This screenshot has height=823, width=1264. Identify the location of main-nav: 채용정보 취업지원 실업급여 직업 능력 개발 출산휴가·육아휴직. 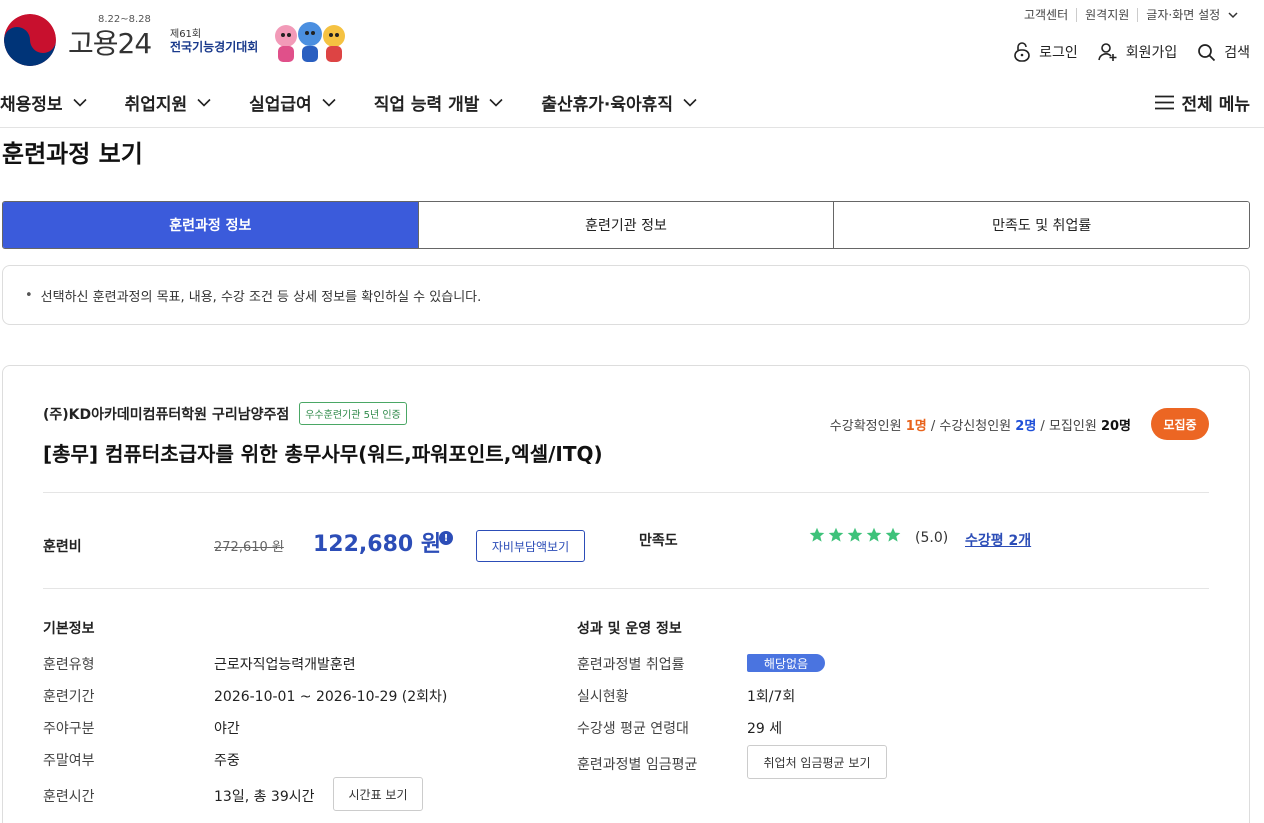
(367, 102).